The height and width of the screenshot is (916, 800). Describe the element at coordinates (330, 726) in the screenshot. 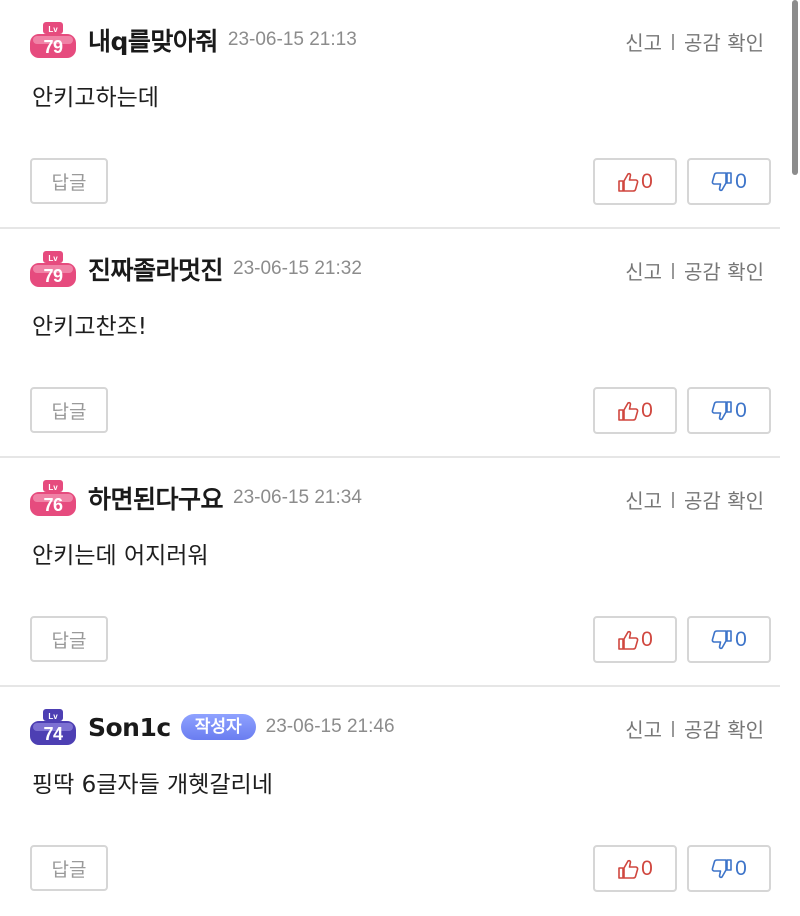

I see `comment-date: 23-06-15 21:46` at that location.